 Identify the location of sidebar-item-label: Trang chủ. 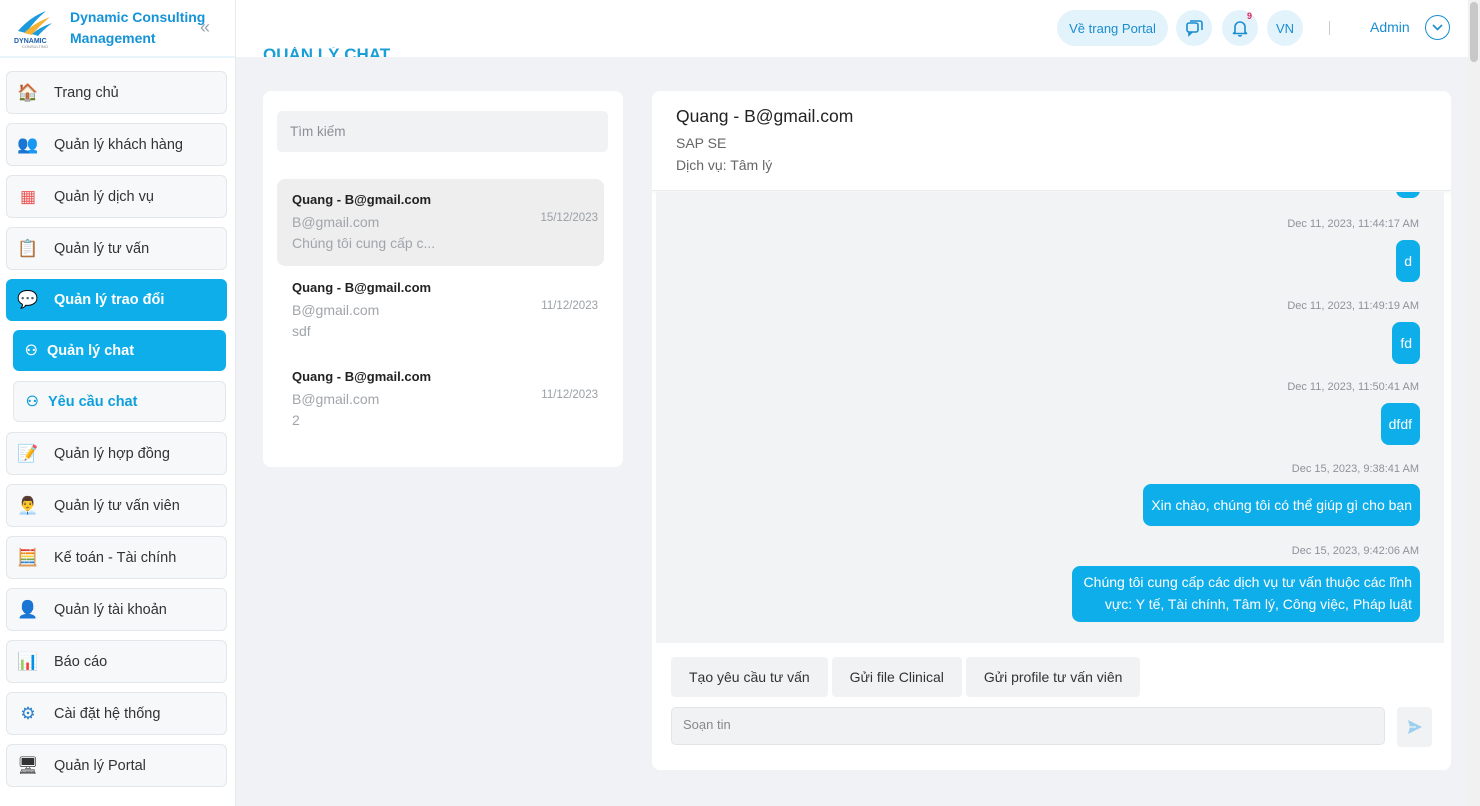
(86, 92).